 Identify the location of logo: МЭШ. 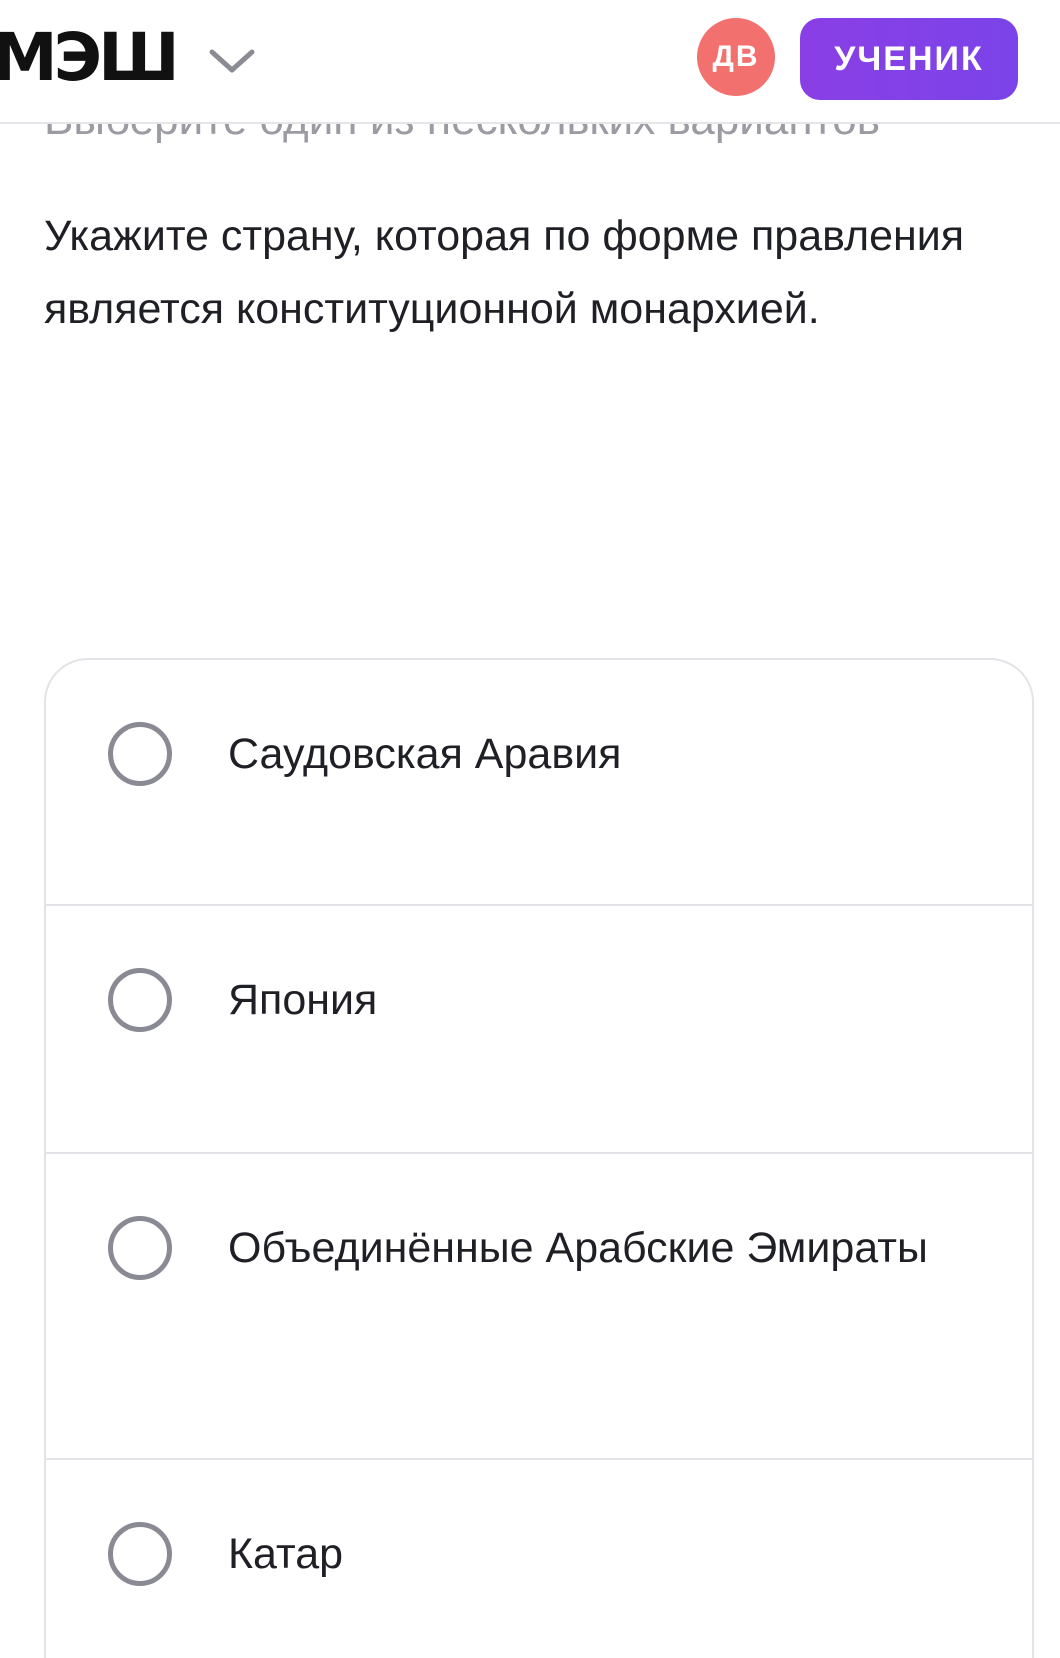
(90, 58).